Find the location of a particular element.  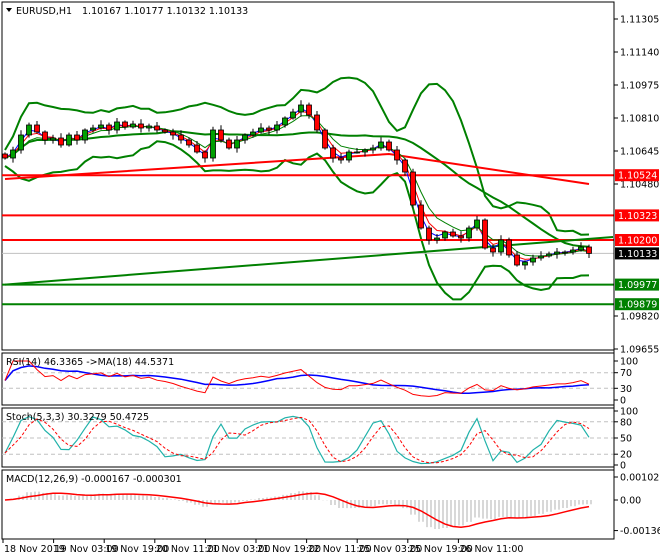

macd-axis-label: 0.001027 is located at coordinates (640, 477).